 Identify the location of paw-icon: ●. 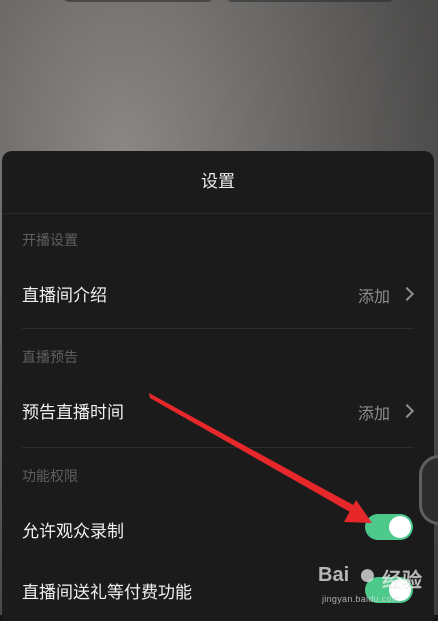
(367, 575).